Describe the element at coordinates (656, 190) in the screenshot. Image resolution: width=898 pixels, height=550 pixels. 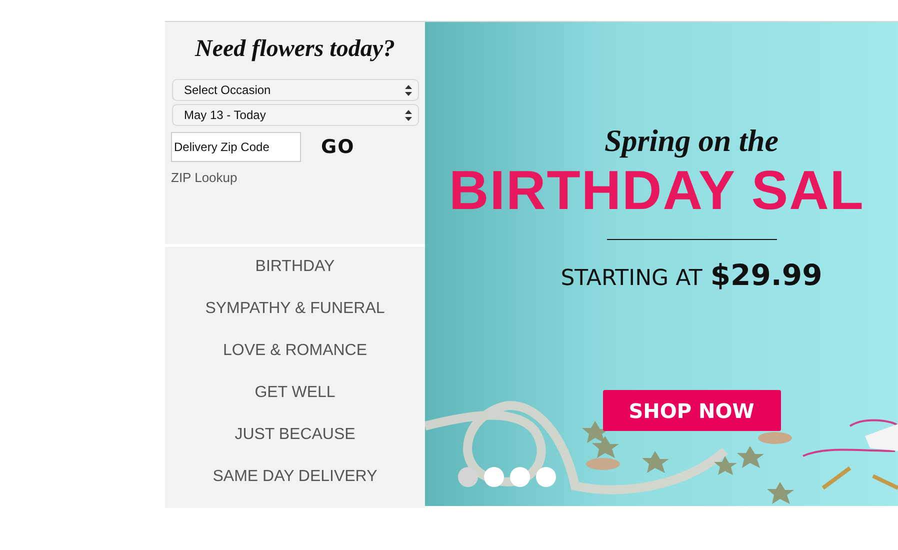
I see `banner-headline: BIRTHDAY SAL` at that location.